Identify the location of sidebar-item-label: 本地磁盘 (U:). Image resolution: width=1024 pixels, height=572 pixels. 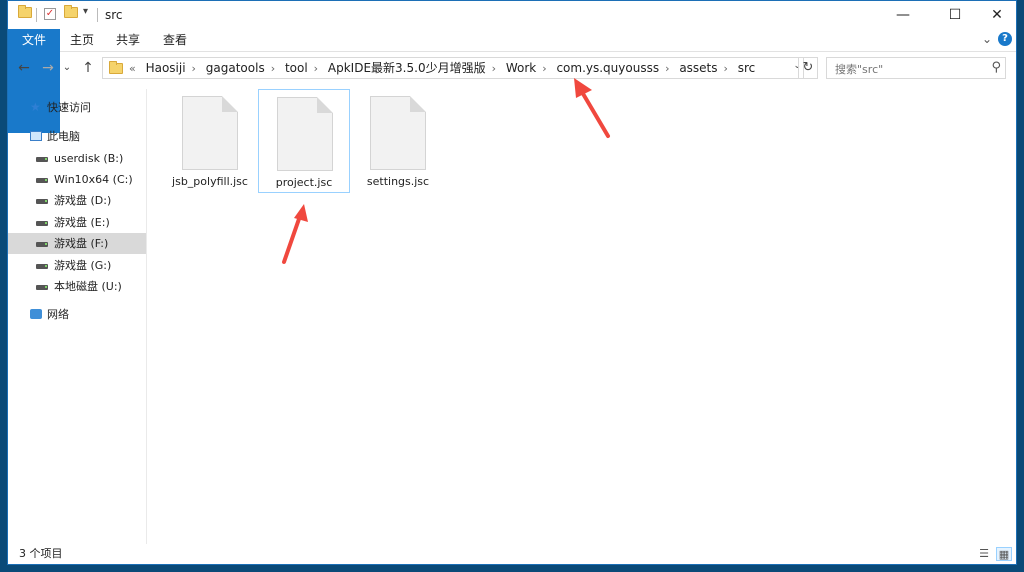
(88, 286).